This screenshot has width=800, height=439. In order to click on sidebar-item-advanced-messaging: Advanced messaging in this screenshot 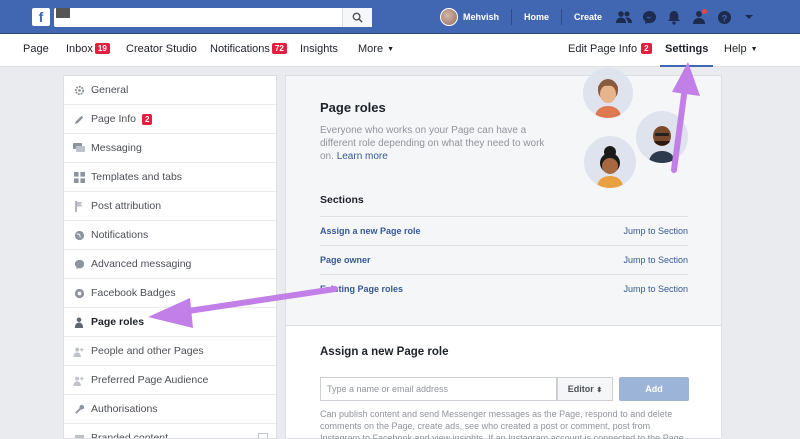, I will do `click(170, 264)`.